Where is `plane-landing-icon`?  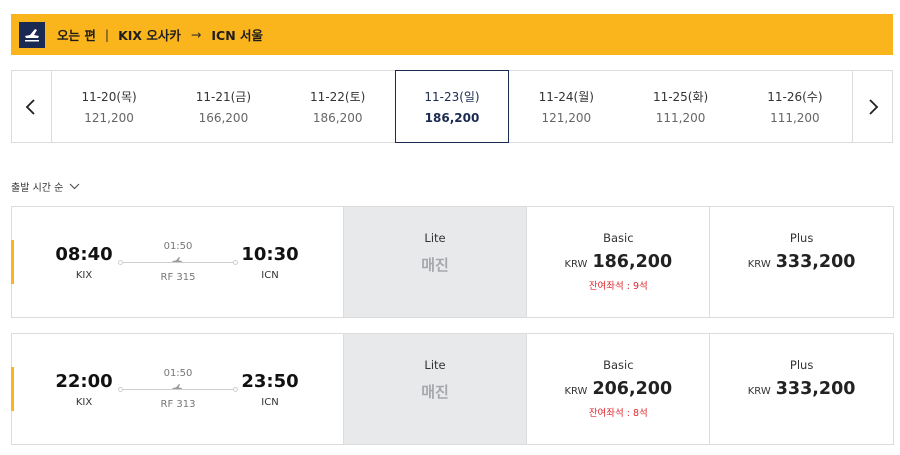 plane-landing-icon is located at coordinates (32, 34).